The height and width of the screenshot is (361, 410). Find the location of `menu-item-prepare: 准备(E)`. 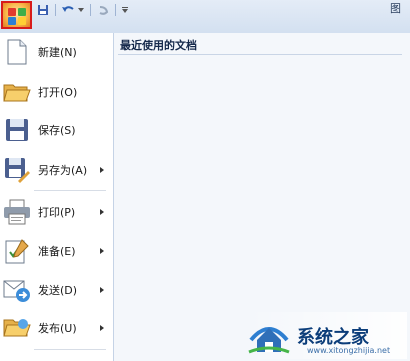

menu-item-prepare: 准备(E) is located at coordinates (56, 251).